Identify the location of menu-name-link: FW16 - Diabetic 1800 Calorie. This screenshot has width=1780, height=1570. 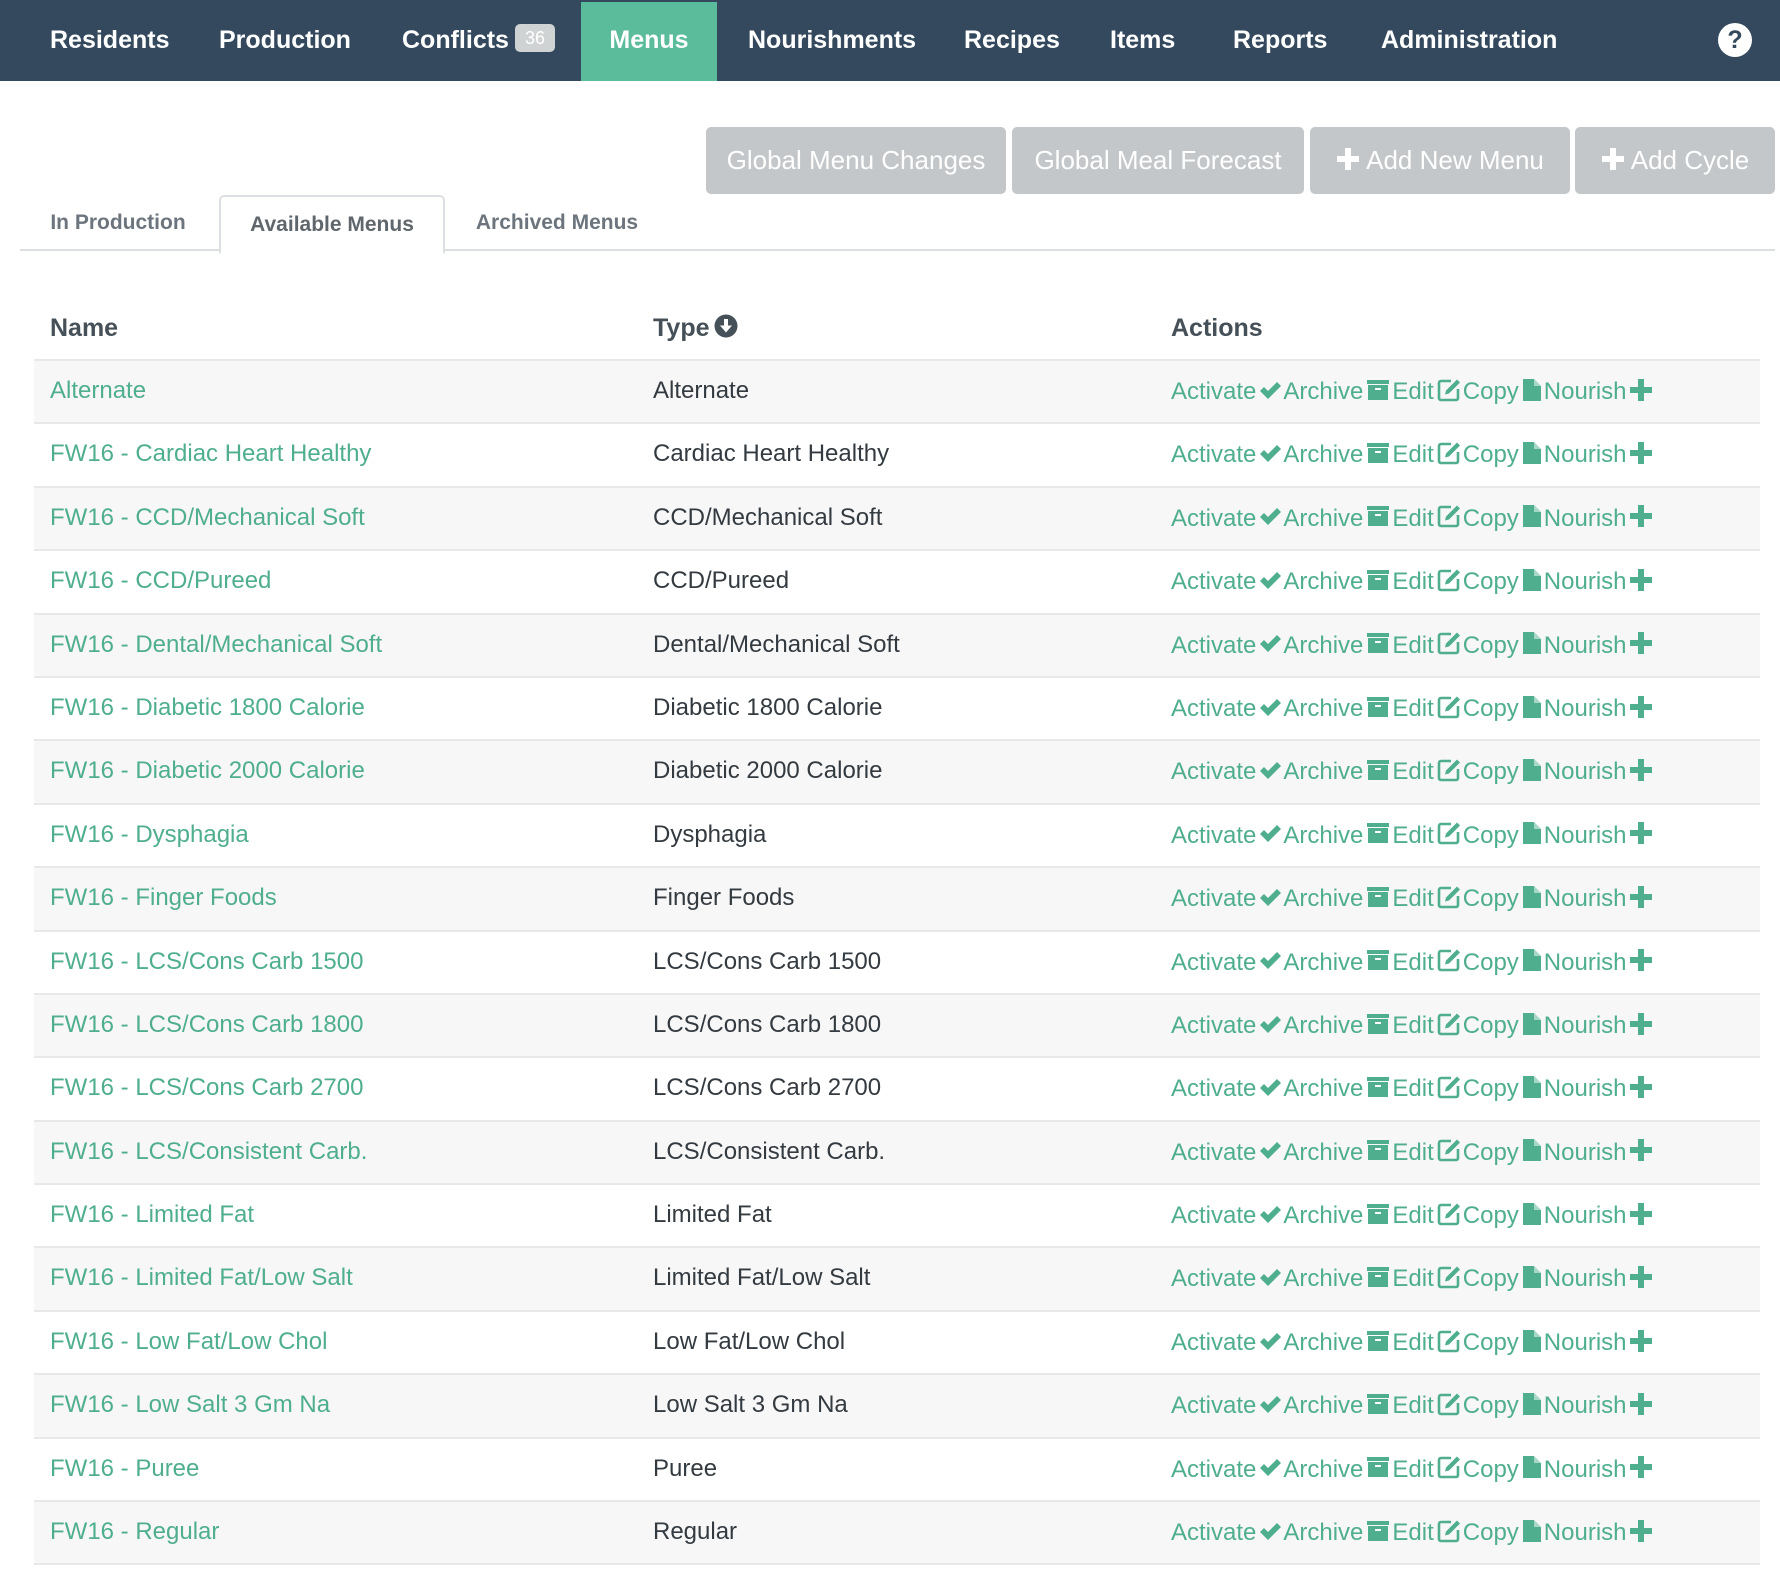
(207, 708).